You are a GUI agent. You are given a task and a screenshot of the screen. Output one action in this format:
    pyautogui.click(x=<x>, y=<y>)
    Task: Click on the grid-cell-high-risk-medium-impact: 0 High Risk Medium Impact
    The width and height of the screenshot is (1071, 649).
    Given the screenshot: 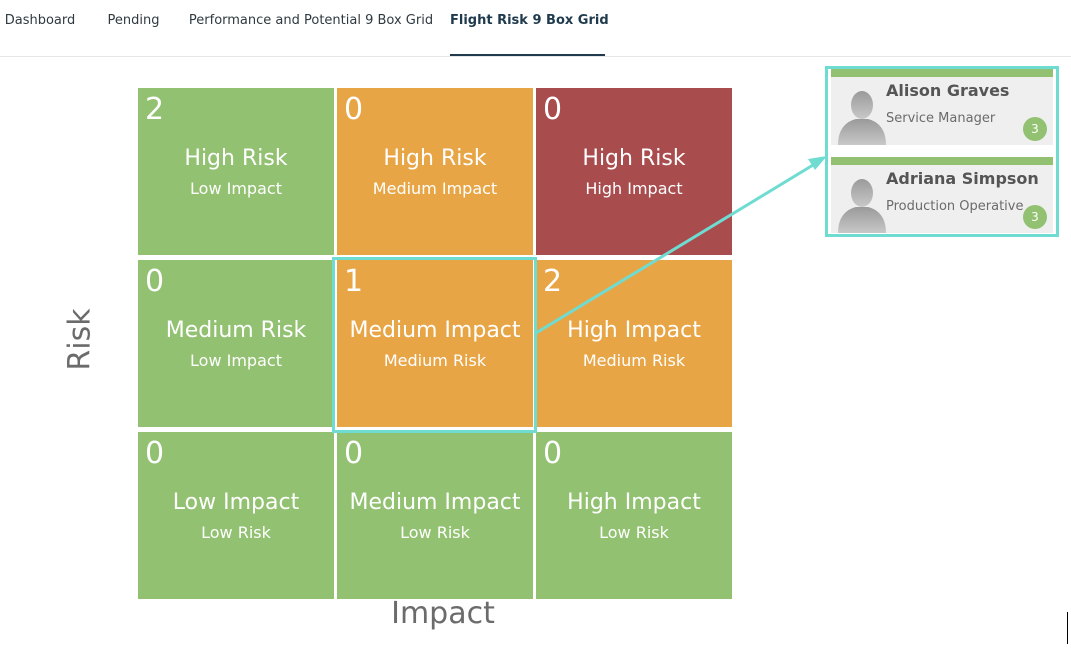 What is the action you would take?
    pyautogui.click(x=435, y=171)
    